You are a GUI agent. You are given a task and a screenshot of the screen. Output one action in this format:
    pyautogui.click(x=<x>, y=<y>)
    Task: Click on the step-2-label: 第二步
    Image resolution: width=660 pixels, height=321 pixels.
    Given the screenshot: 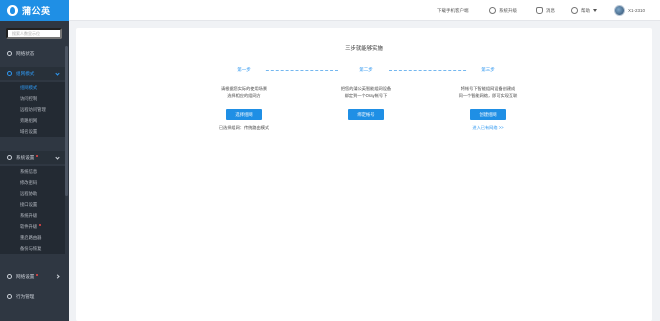 What is the action you would take?
    pyautogui.click(x=366, y=70)
    